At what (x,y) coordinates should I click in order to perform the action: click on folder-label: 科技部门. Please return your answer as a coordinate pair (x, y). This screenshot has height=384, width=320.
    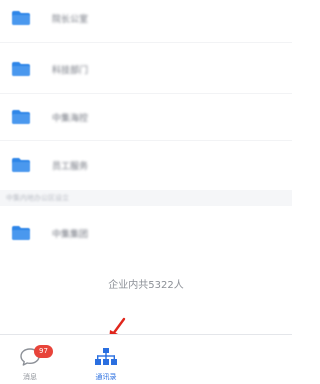
    Looking at the image, I should click on (70, 70).